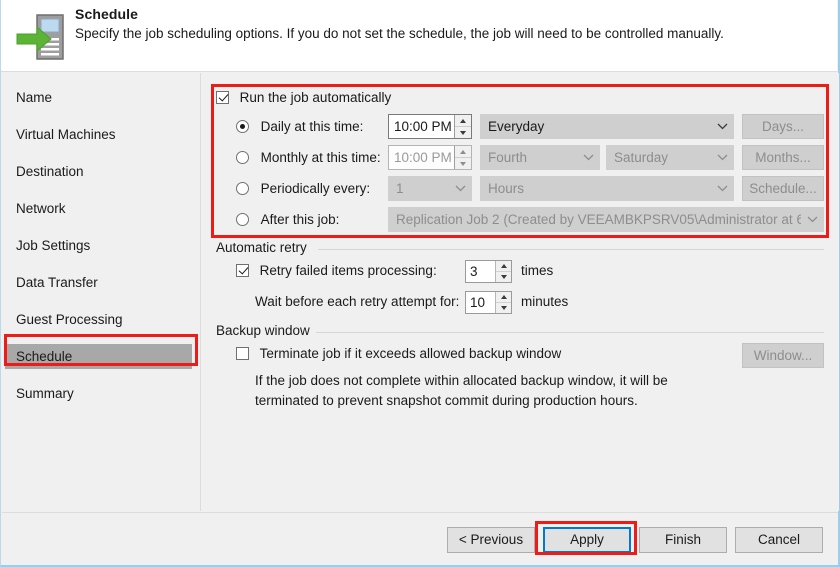 Image resolution: width=840 pixels, height=567 pixels. Describe the element at coordinates (242, 188) in the screenshot. I see `periodically-radio` at that location.